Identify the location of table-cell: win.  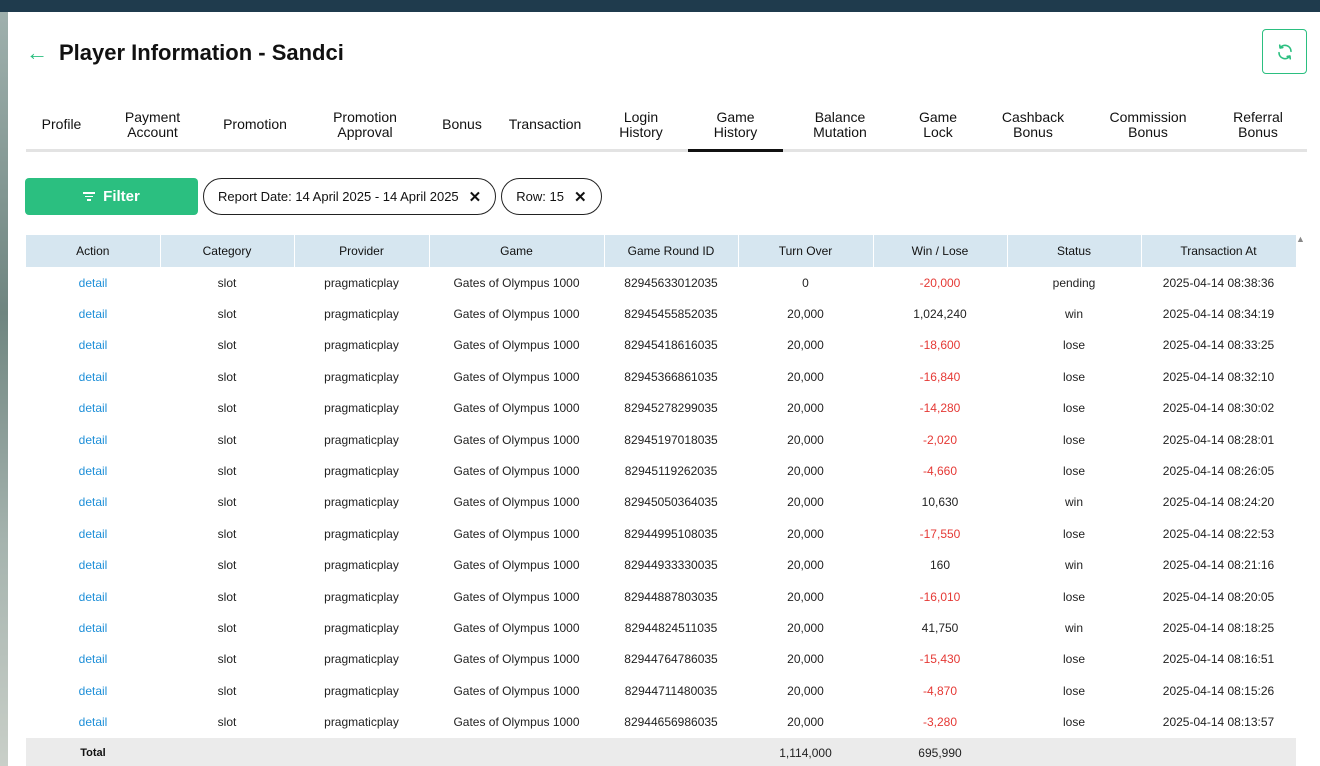
(1073, 627).